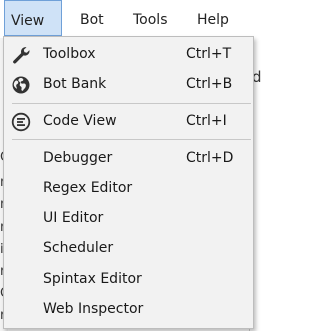 This screenshot has height=331, width=320. What do you see at coordinates (21, 55) in the screenshot?
I see `wrench-icon` at bounding box center [21, 55].